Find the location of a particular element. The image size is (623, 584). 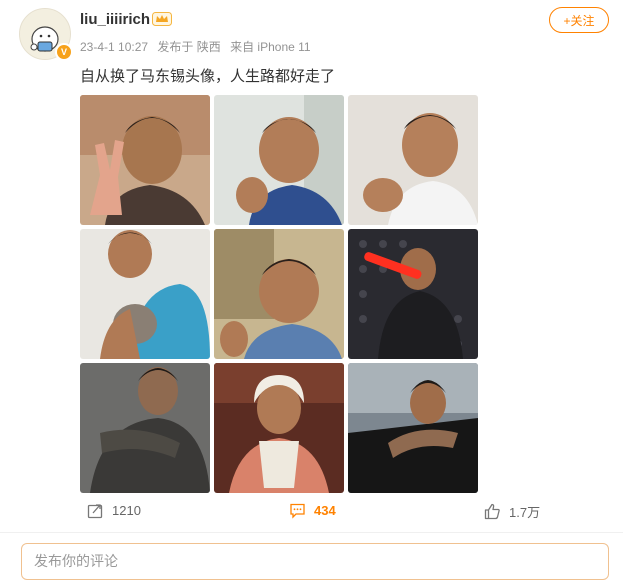

photo-holding-cat-icon is located at coordinates (145, 294).